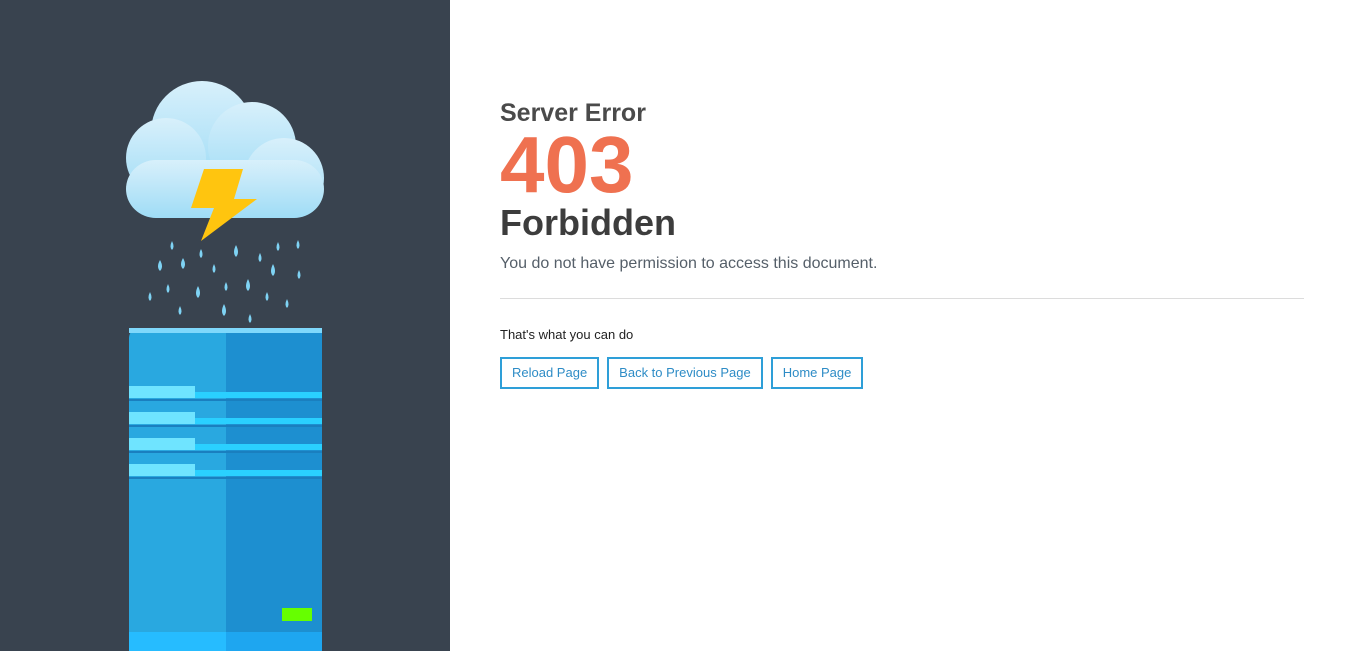  I want to click on home-page-button: Home Page, so click(817, 373).